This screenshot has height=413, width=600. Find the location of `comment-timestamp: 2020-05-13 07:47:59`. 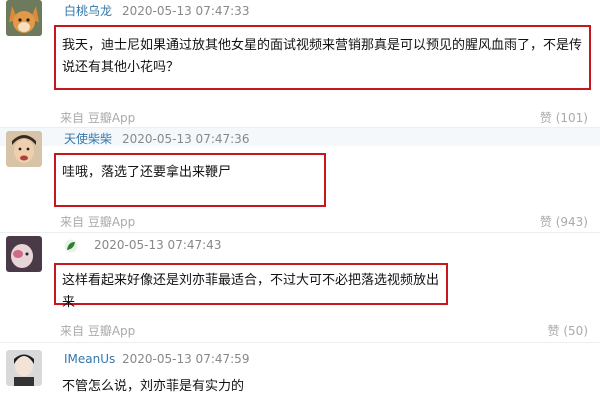

comment-timestamp: 2020-05-13 07:47:59 is located at coordinates (186, 359).